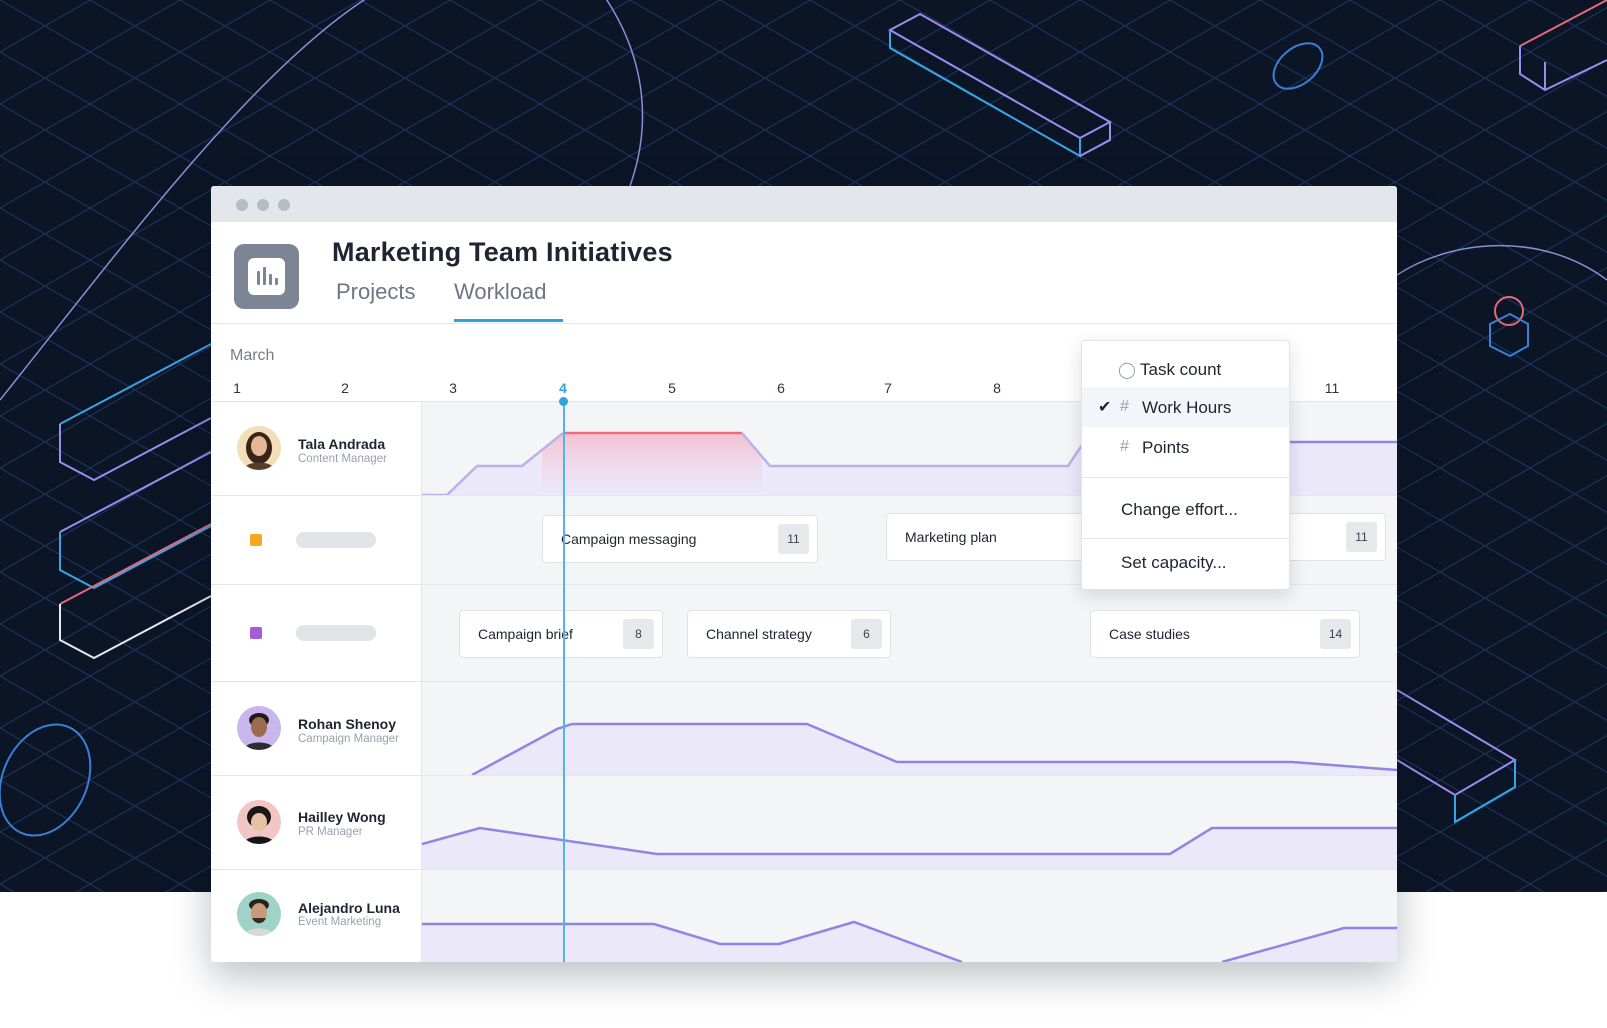 The width and height of the screenshot is (1607, 1028). I want to click on day-label: 2, so click(345, 388).